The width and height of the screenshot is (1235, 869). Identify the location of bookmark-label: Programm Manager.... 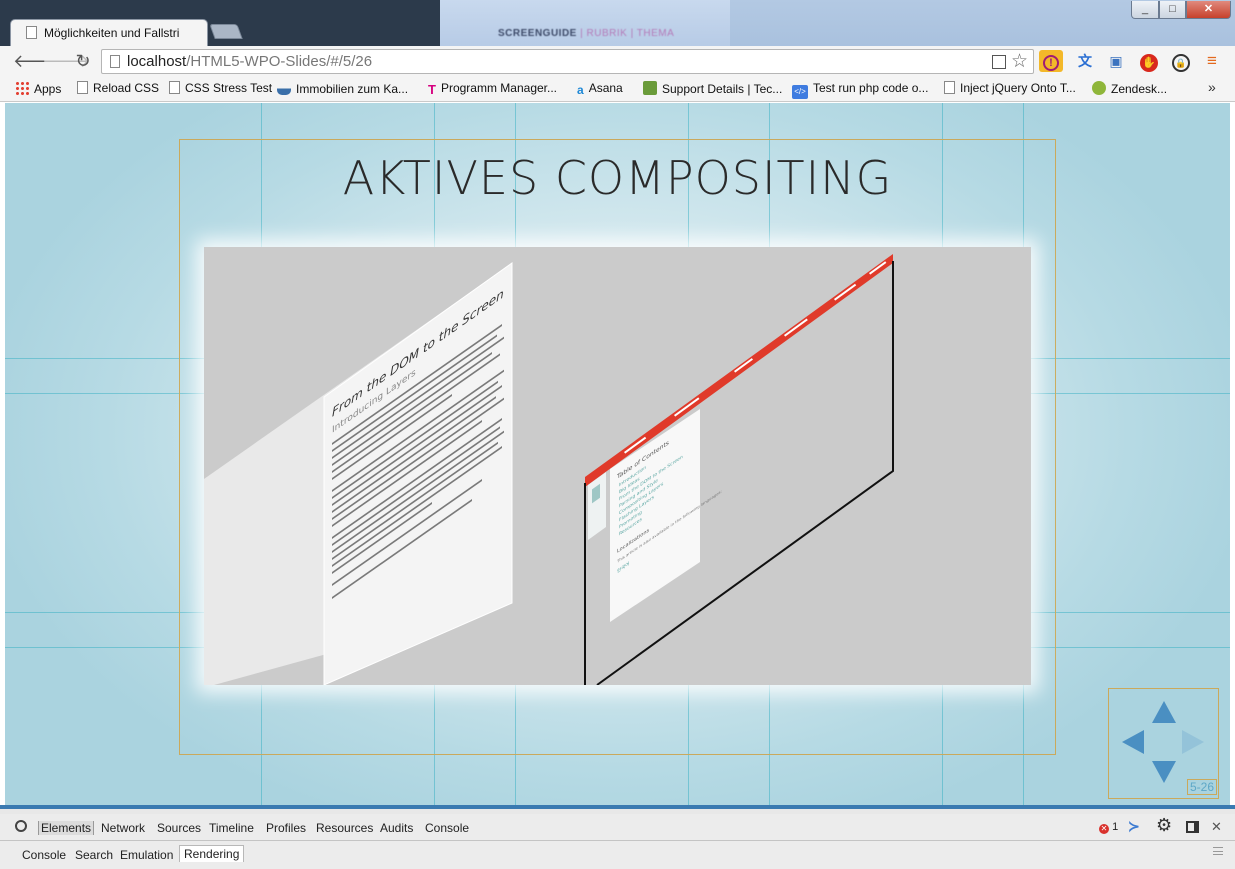
(498, 88).